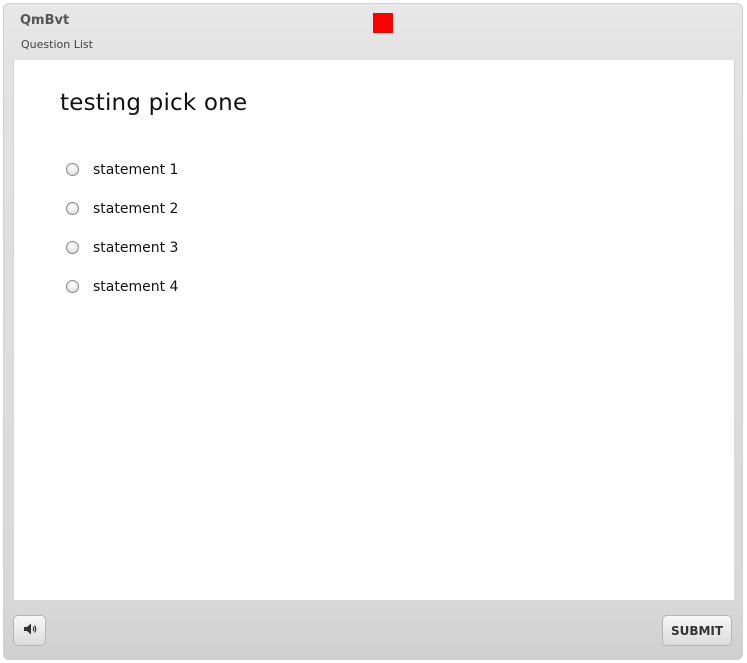 The width and height of the screenshot is (747, 663). I want to click on answer-option-2: statement 2, so click(122, 208).